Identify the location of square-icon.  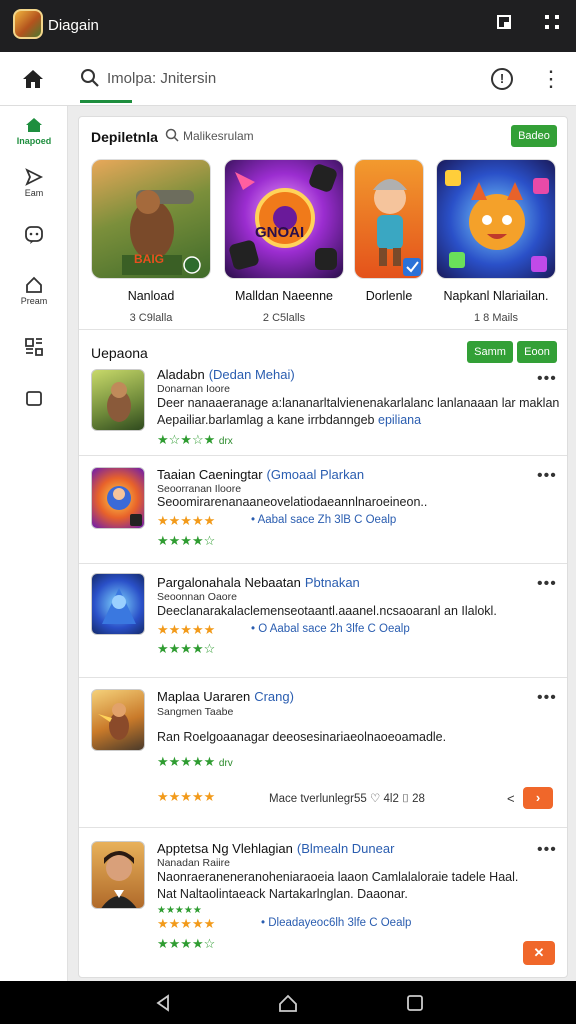
(34, 398).